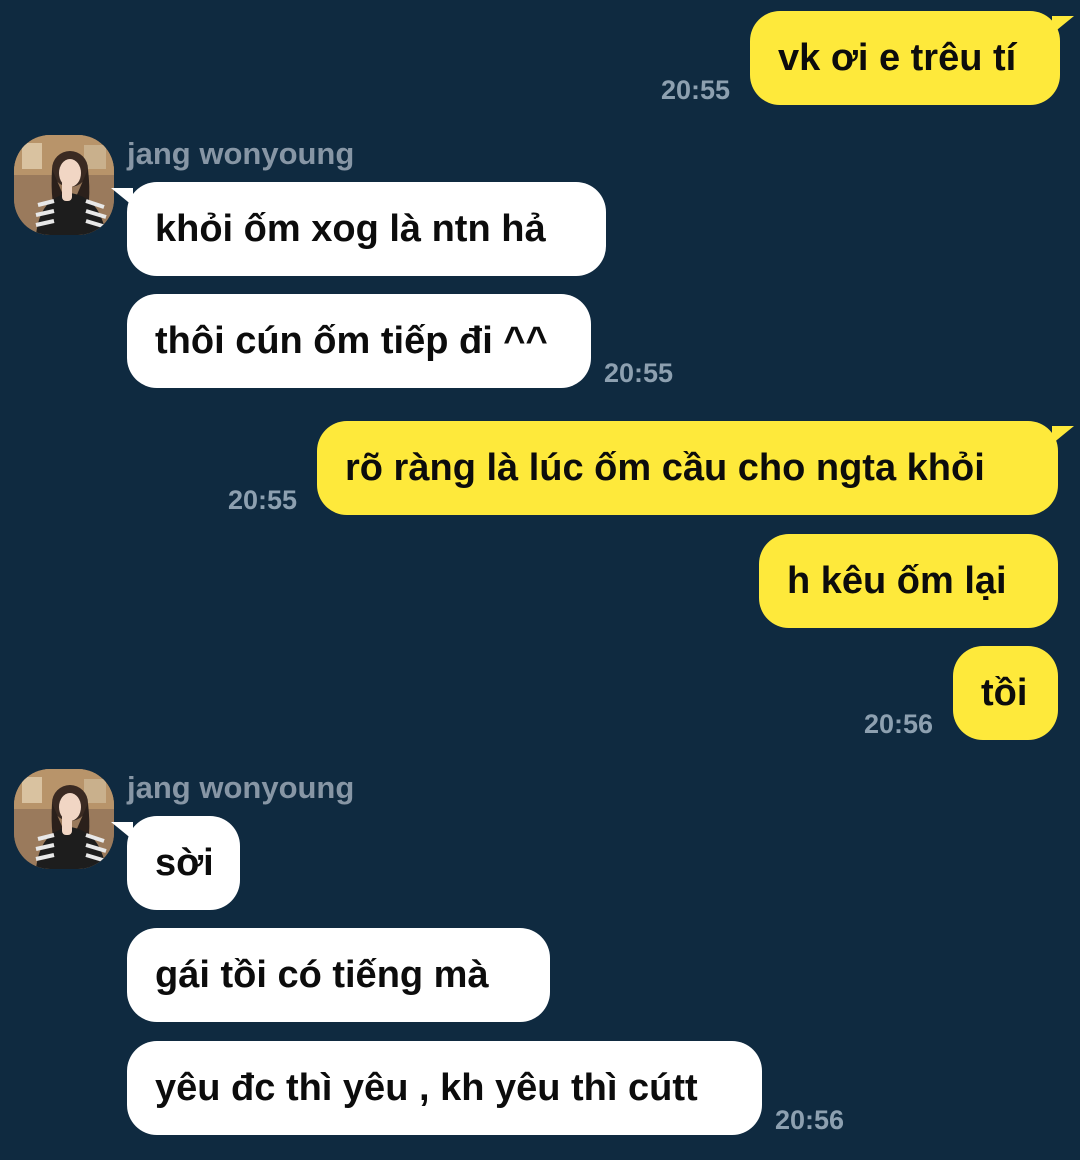 This screenshot has width=1080, height=1160. Describe the element at coordinates (665, 468) in the screenshot. I see `message-text: rõ ràng là lúc ốm cầu cho ngta khỏi` at that location.